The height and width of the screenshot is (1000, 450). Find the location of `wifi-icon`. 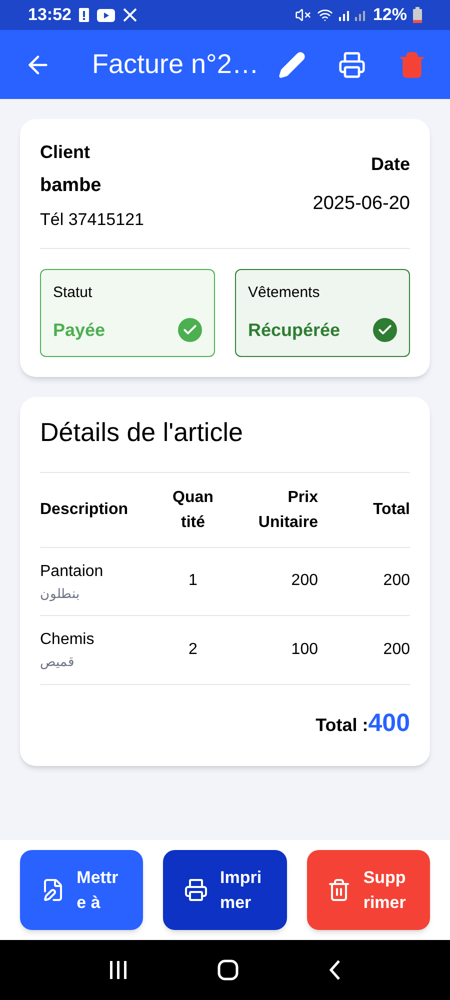

wifi-icon is located at coordinates (324, 15).